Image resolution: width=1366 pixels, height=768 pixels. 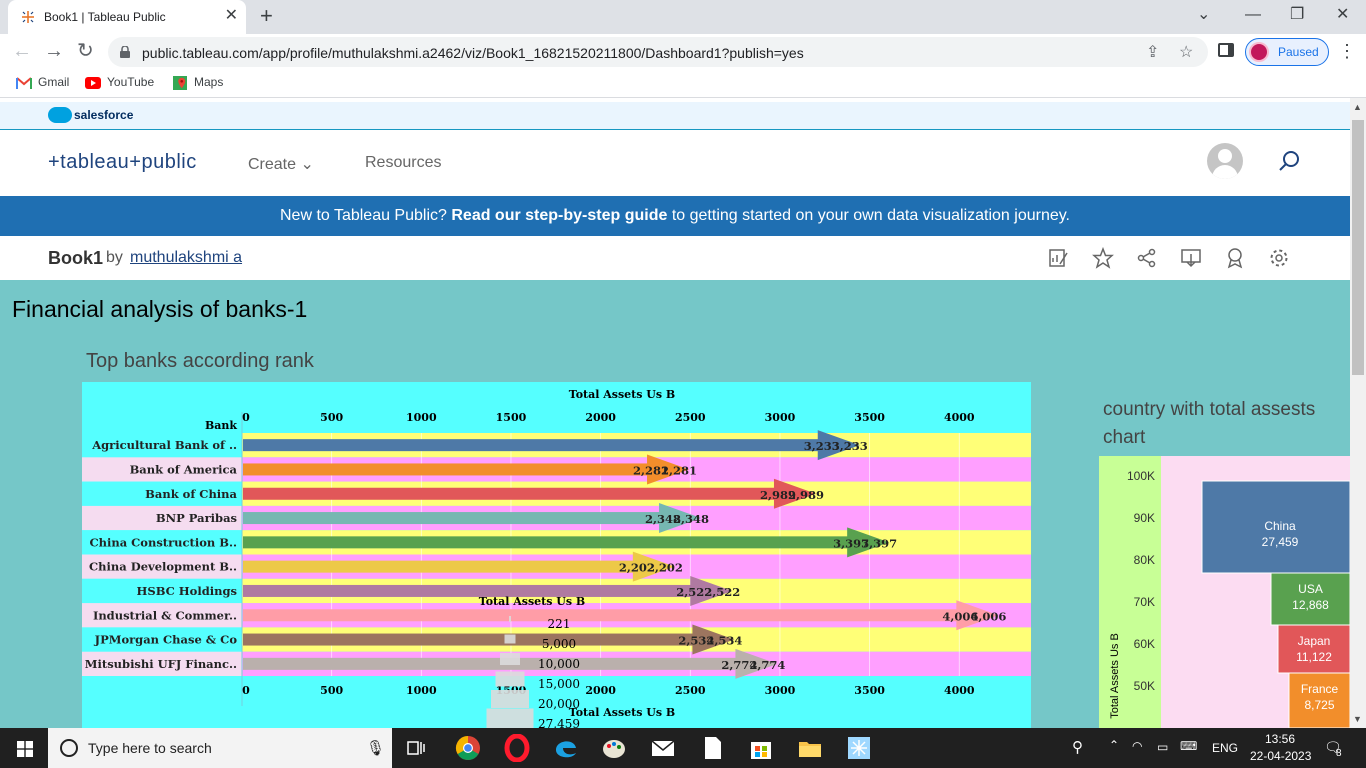 I want to click on tray-chevron-up-icon: ⌃, so click(x=1114, y=745).